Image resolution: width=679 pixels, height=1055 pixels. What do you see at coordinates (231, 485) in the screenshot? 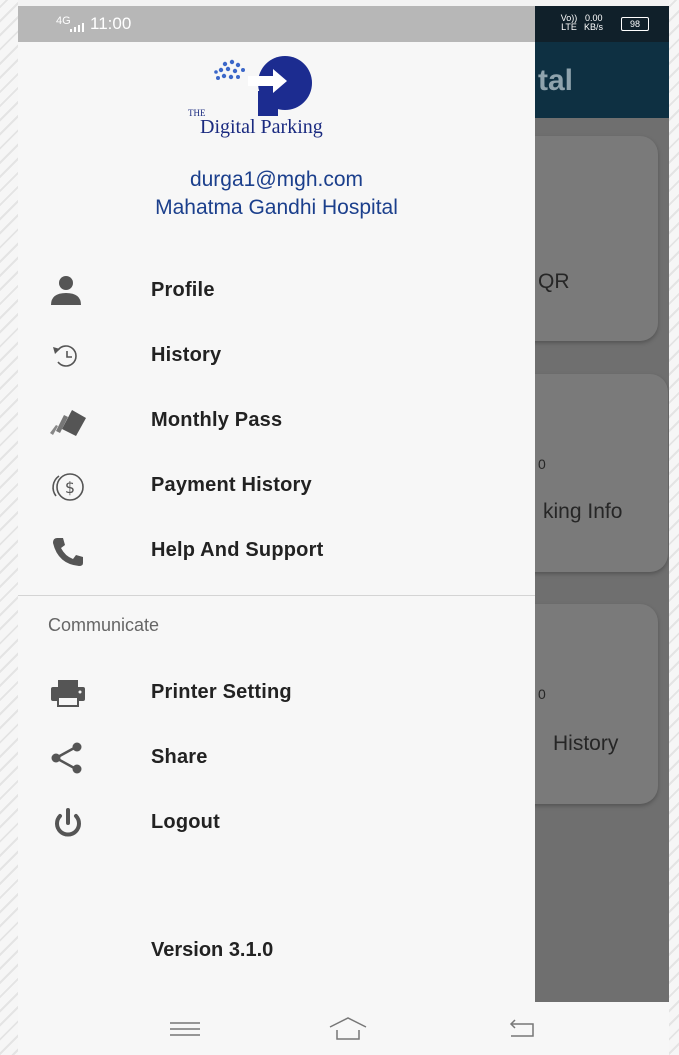
I see `menu-item-label: Payment History` at bounding box center [231, 485].